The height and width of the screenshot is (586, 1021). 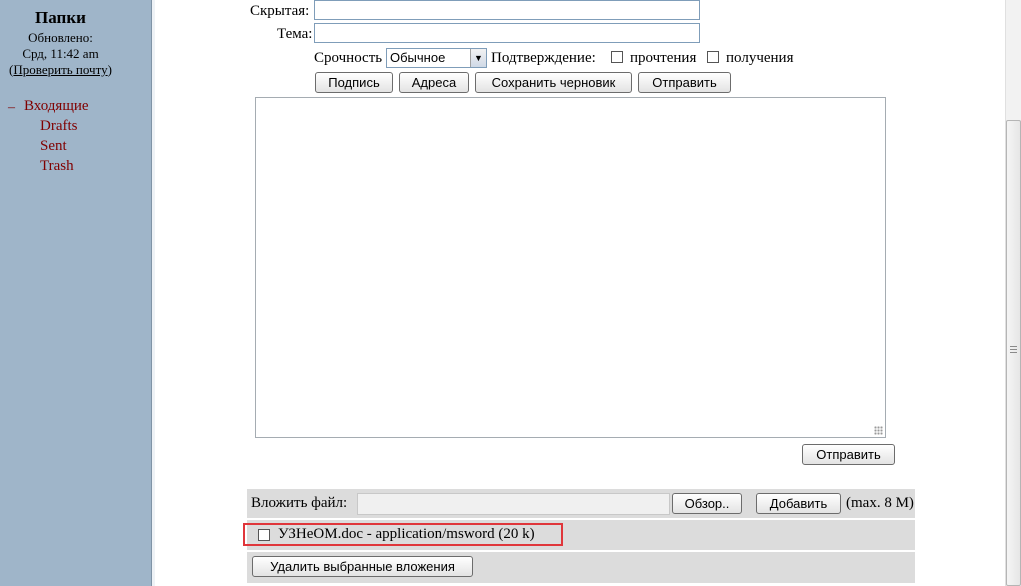 What do you see at coordinates (878, 430) in the screenshot?
I see `resize-grip-icon` at bounding box center [878, 430].